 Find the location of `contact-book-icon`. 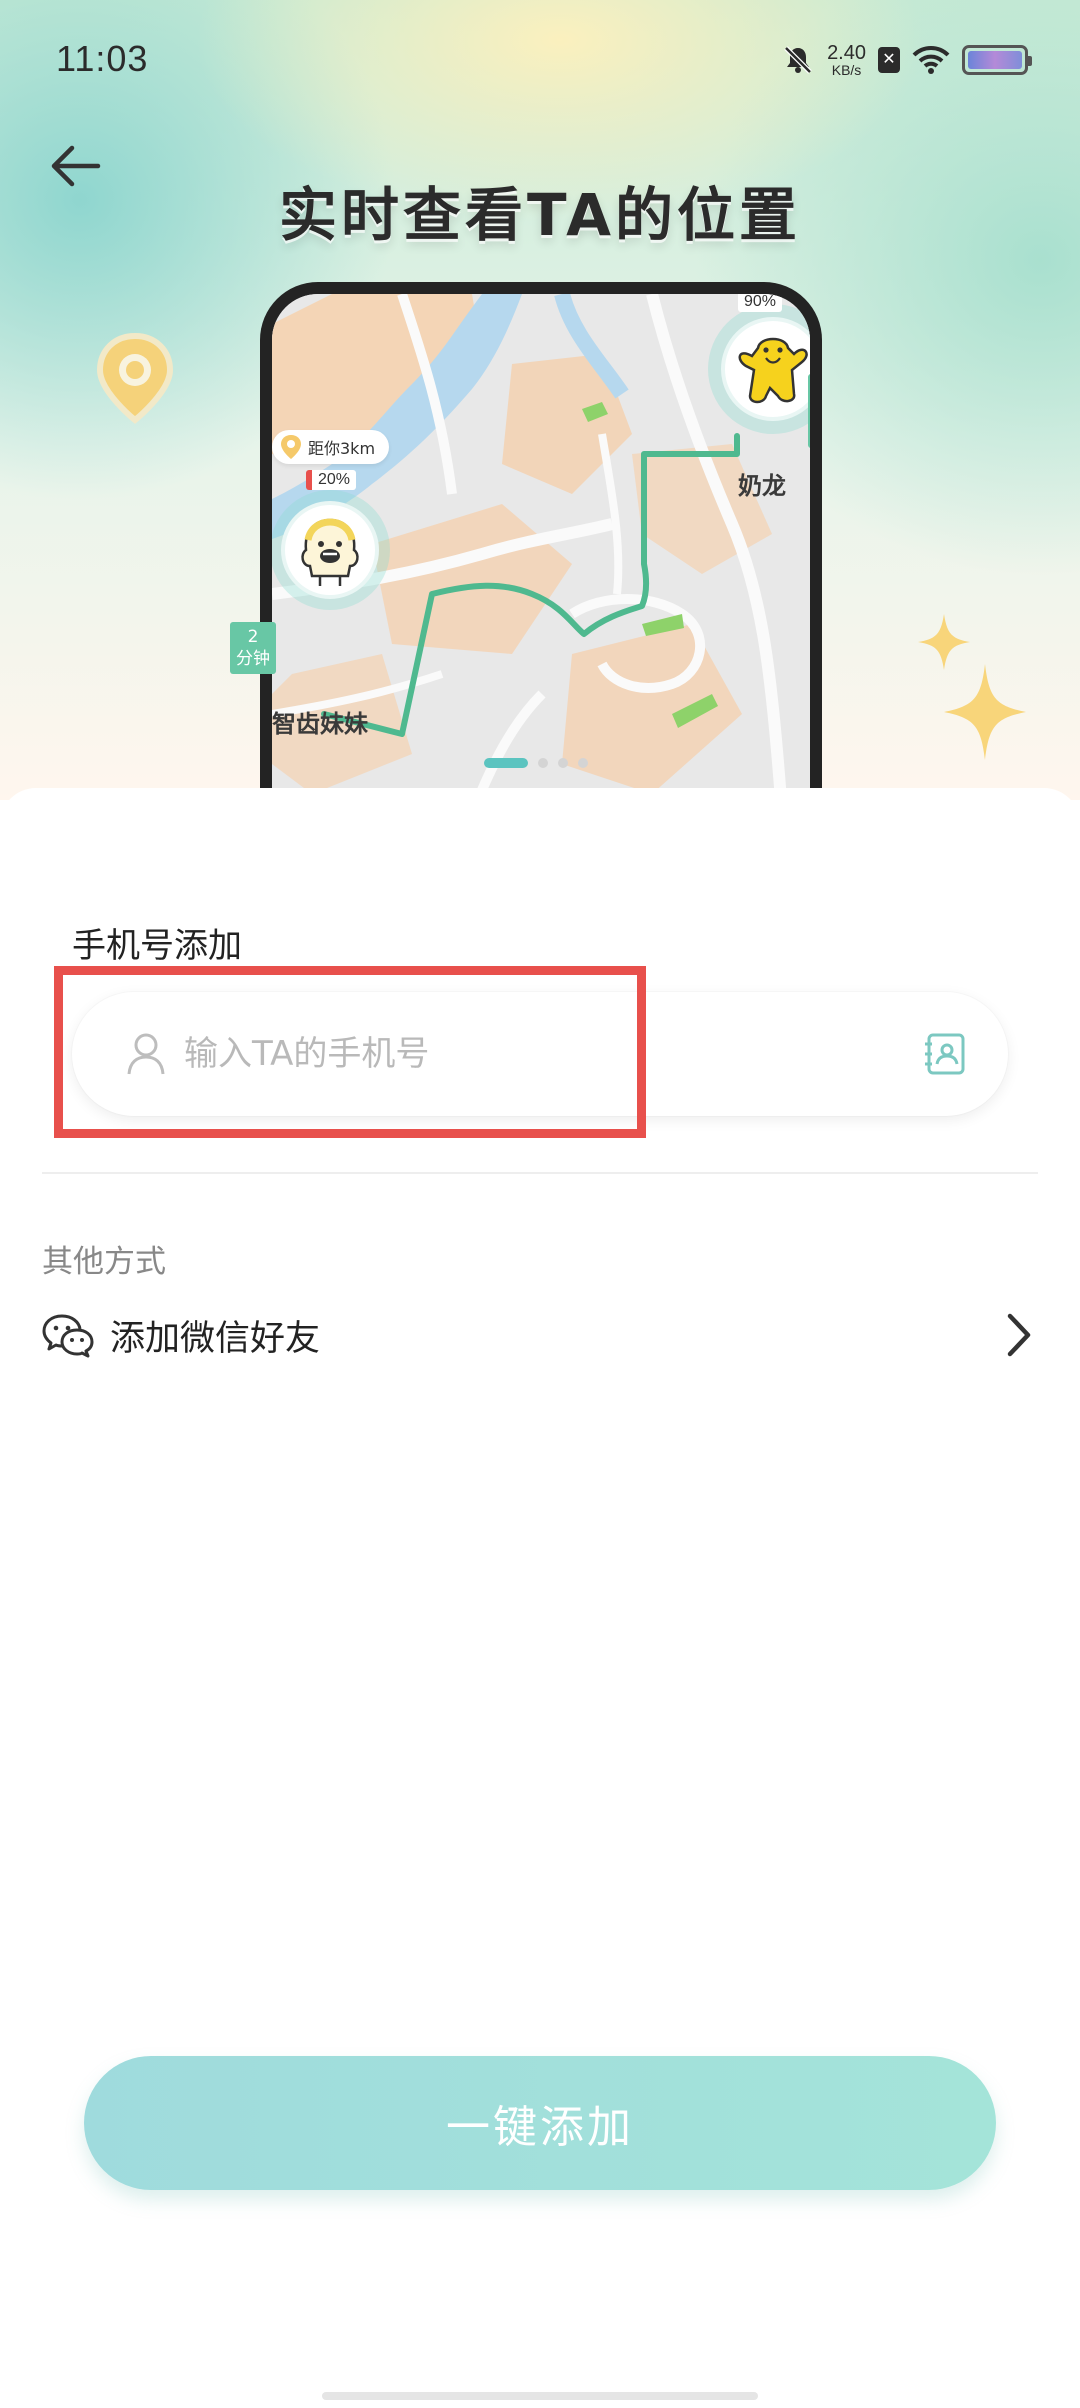

contact-book-icon is located at coordinates (946, 1054).